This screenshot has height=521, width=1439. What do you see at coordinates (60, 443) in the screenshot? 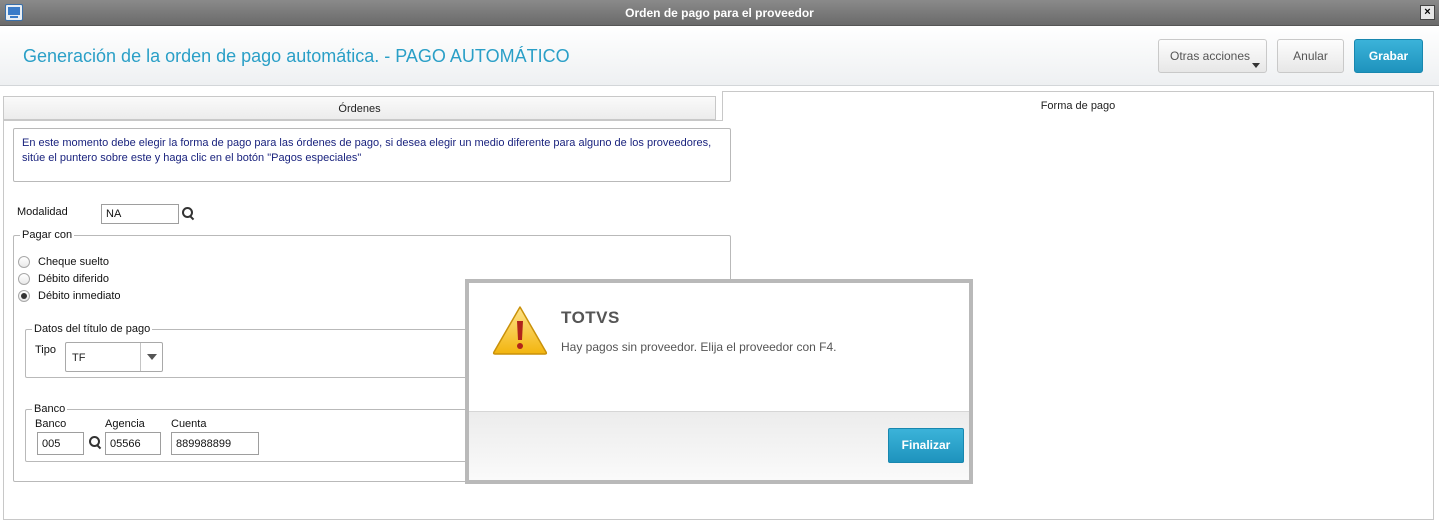
I see `banco-input: 005` at bounding box center [60, 443].